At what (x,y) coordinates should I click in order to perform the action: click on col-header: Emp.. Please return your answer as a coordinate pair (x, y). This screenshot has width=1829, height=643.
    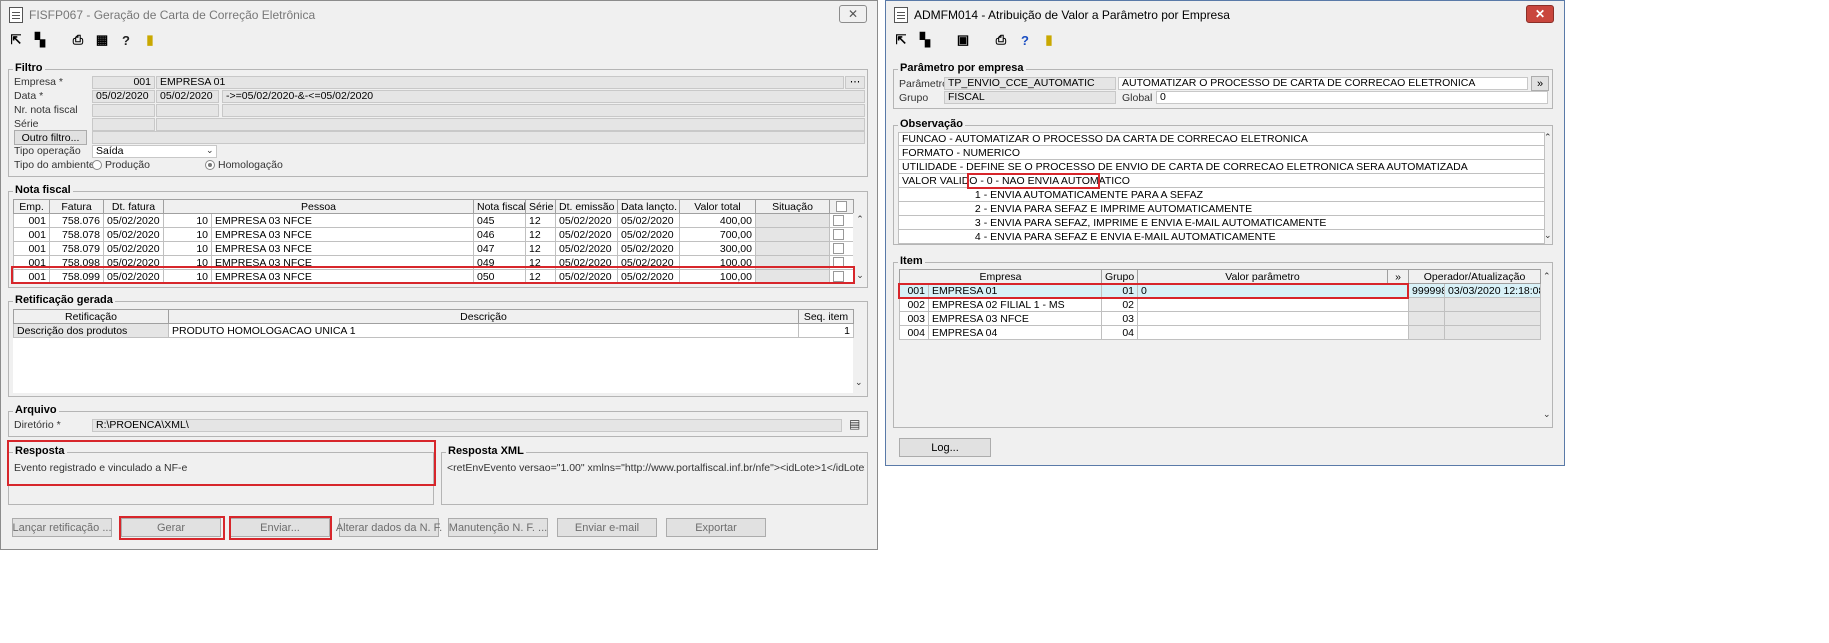
    Looking at the image, I should click on (31, 206).